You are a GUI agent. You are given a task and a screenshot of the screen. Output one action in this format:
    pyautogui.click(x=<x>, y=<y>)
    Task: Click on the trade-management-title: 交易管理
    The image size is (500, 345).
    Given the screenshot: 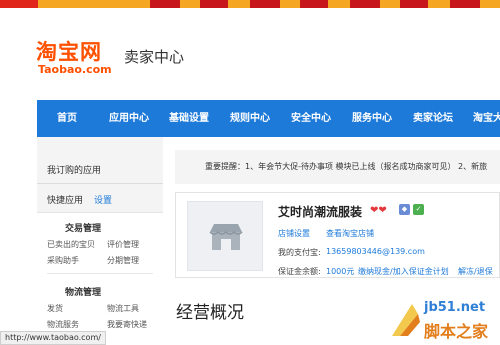 What is the action you would take?
    pyautogui.click(x=83, y=229)
    